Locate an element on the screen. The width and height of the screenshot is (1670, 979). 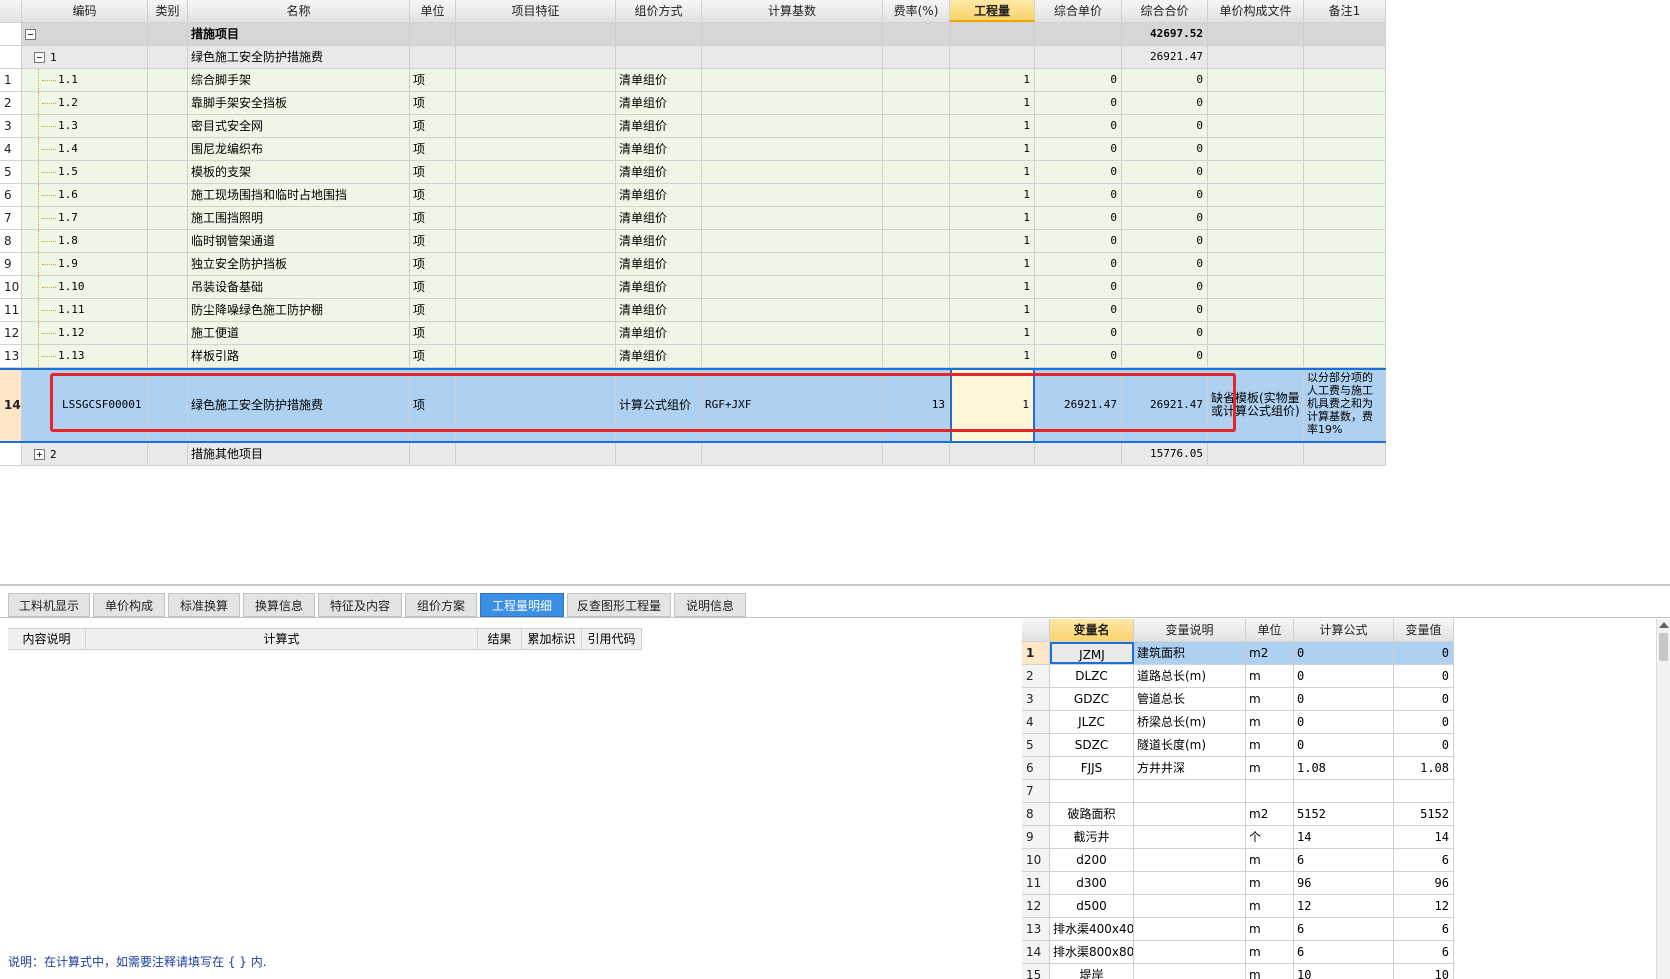
var-desc-cell: 隧道长度(m) is located at coordinates (1190, 745).